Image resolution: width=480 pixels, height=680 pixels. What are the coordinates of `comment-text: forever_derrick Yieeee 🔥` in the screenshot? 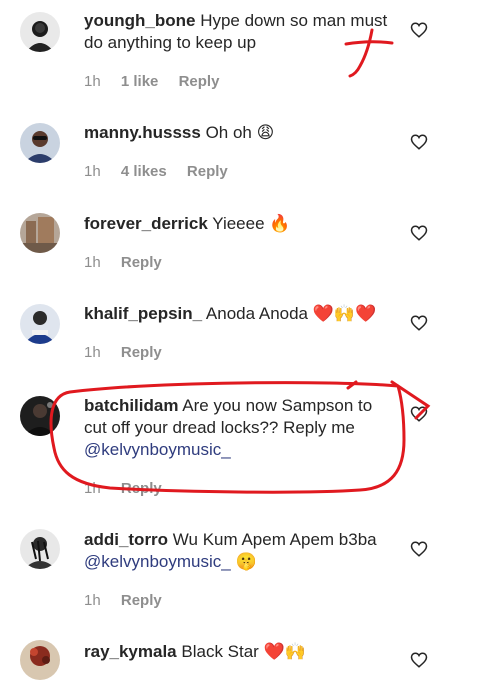 It's located at (241, 224).